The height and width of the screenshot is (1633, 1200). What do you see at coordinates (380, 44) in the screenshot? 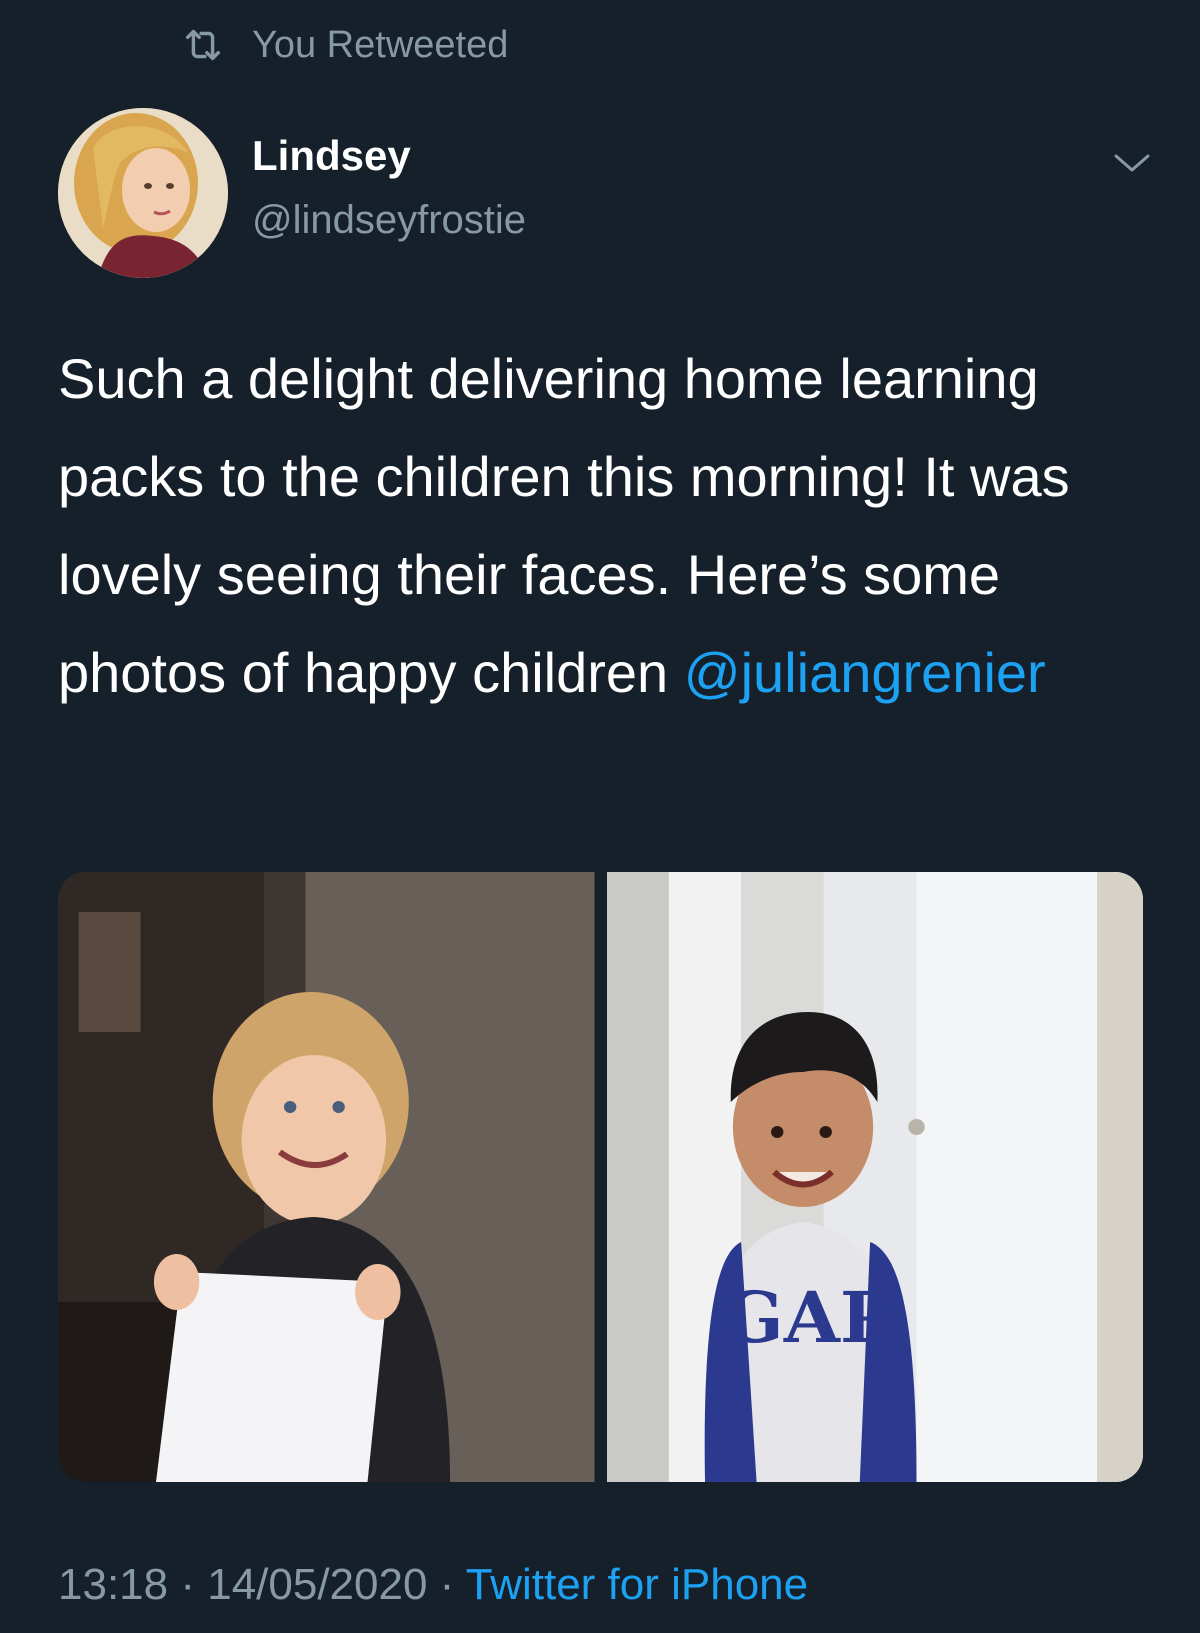
I see `retweet-label: You Retweeted` at bounding box center [380, 44].